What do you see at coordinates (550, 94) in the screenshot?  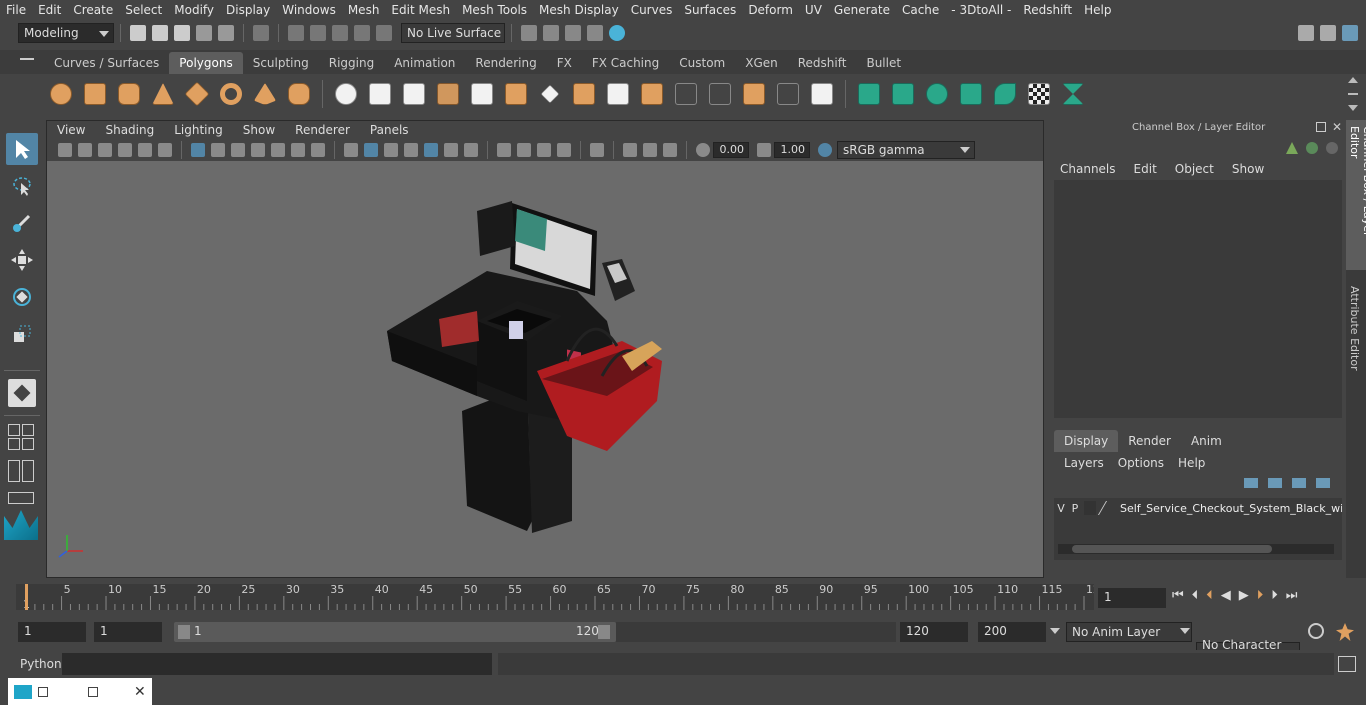 I see `multi-cut-icon` at bounding box center [550, 94].